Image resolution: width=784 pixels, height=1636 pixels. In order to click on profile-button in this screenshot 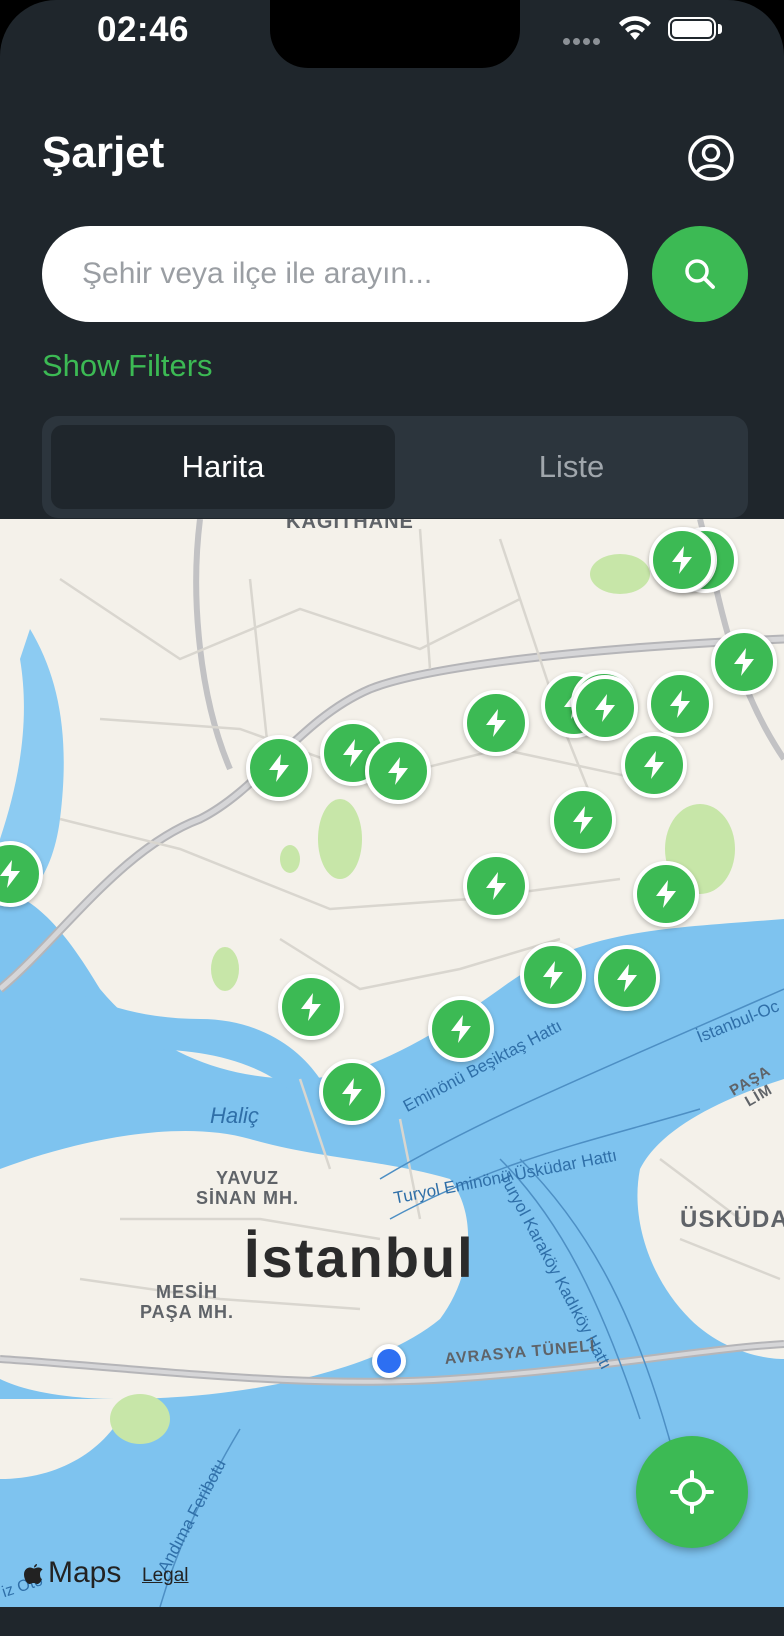, I will do `click(711, 158)`.